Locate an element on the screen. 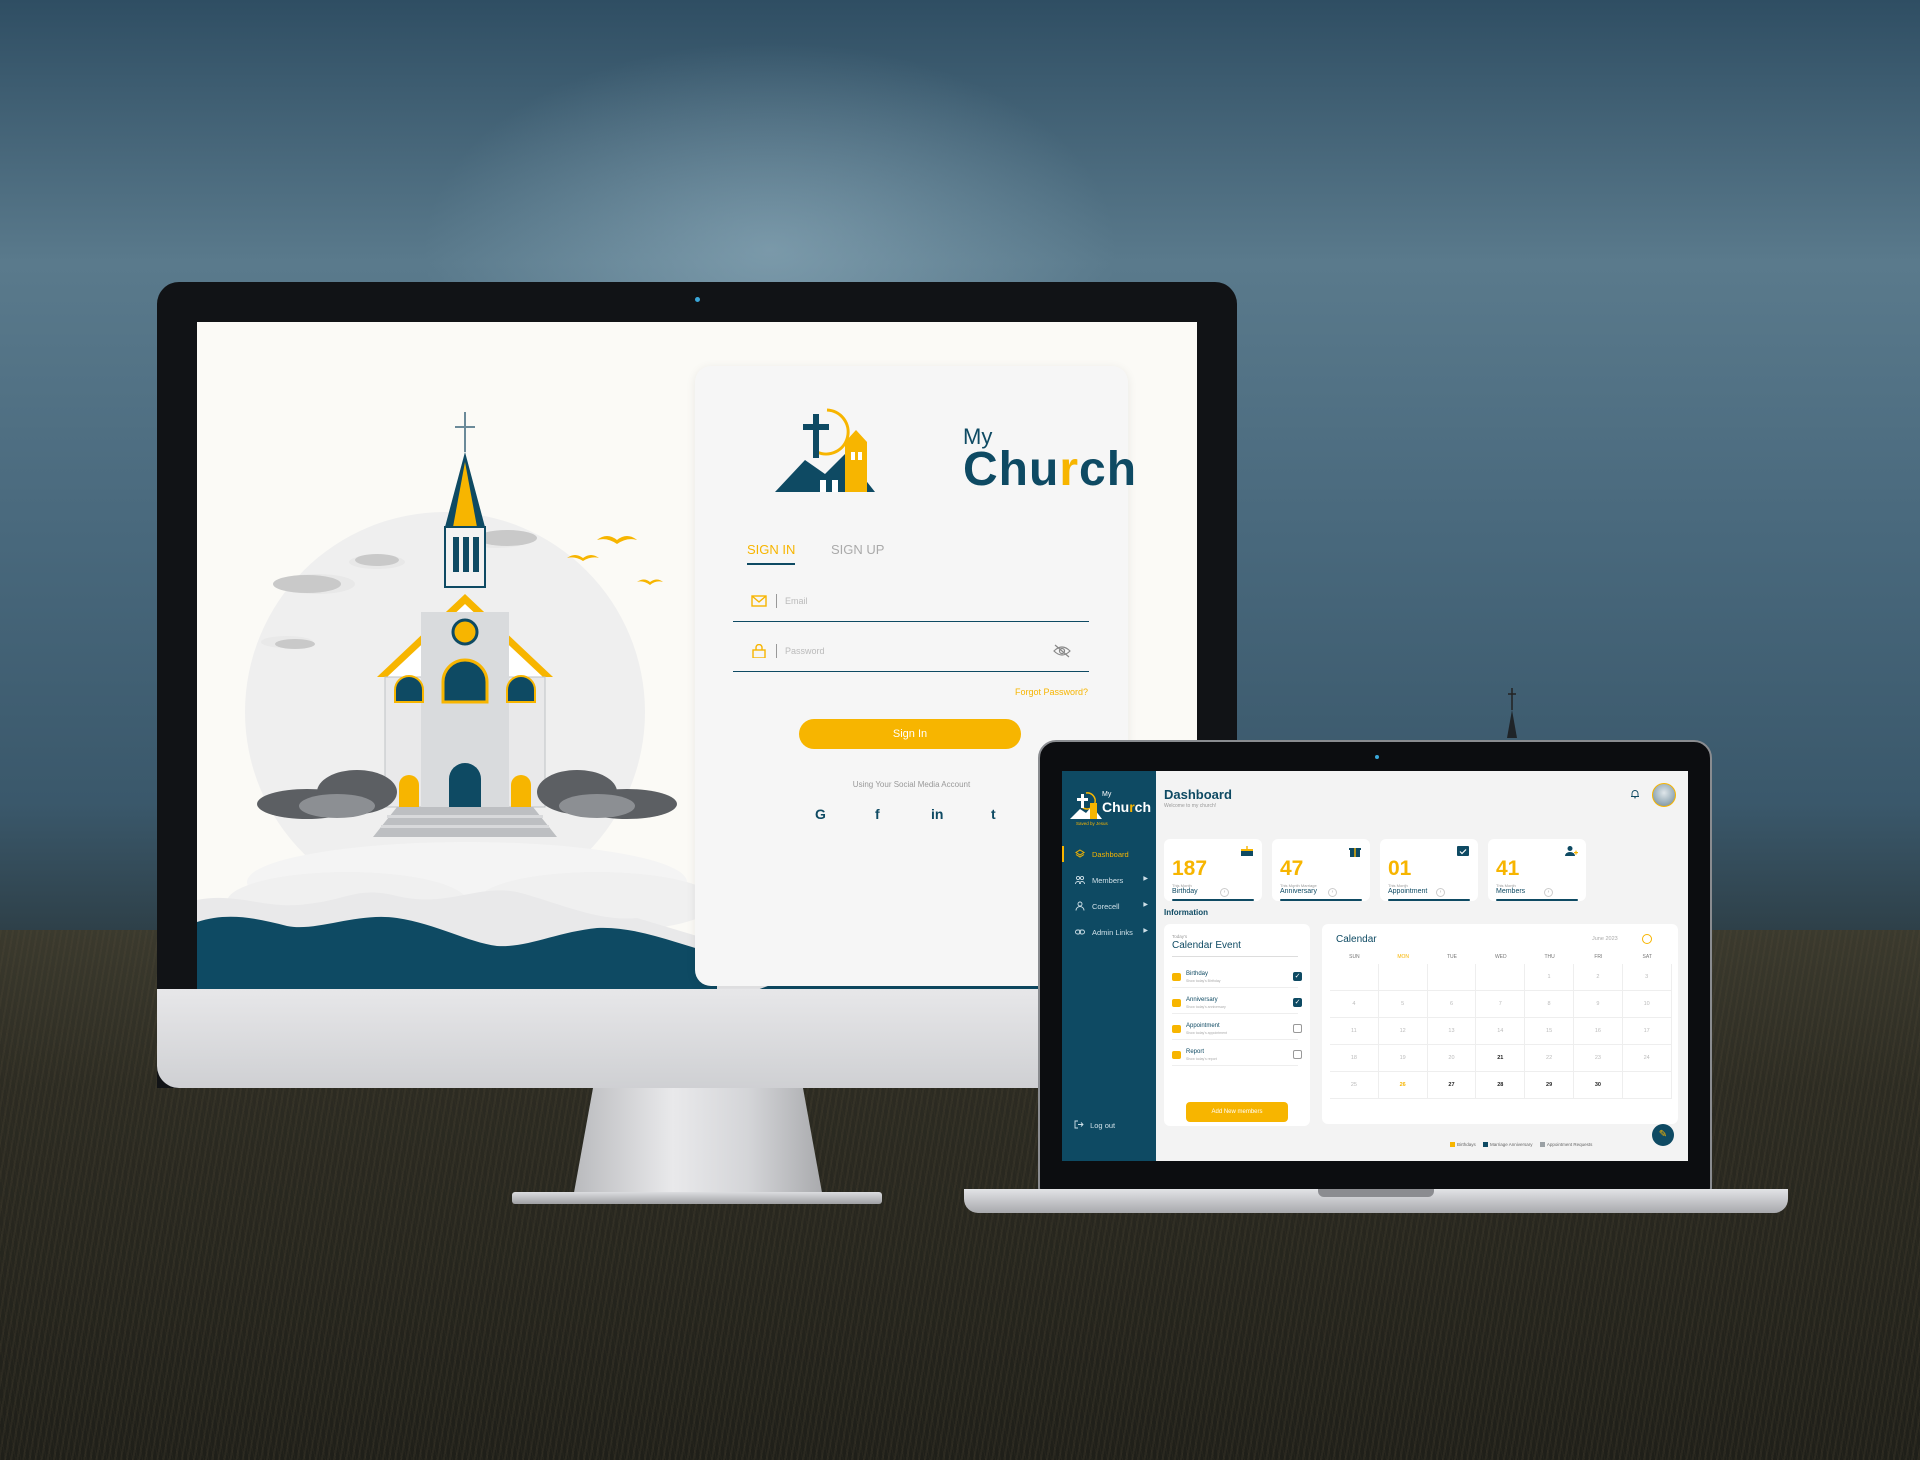  sidebar-item-corecell: Corecell ▶ is located at coordinates (1109, 906).